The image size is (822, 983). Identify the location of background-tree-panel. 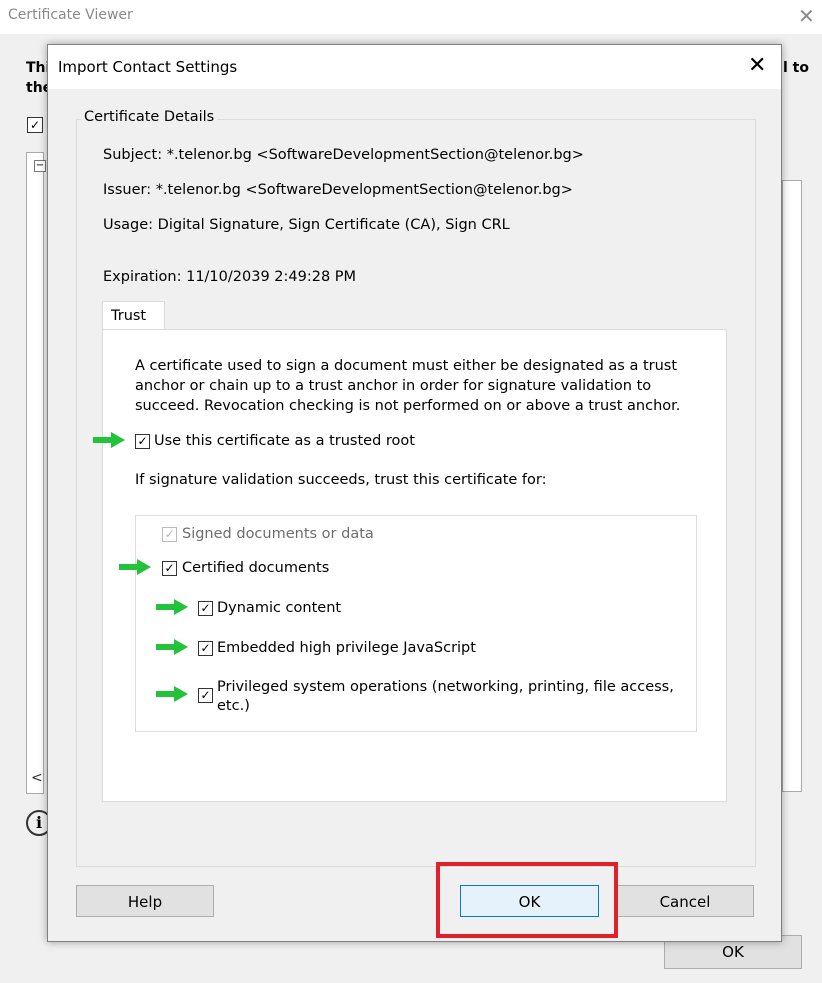
(35, 473).